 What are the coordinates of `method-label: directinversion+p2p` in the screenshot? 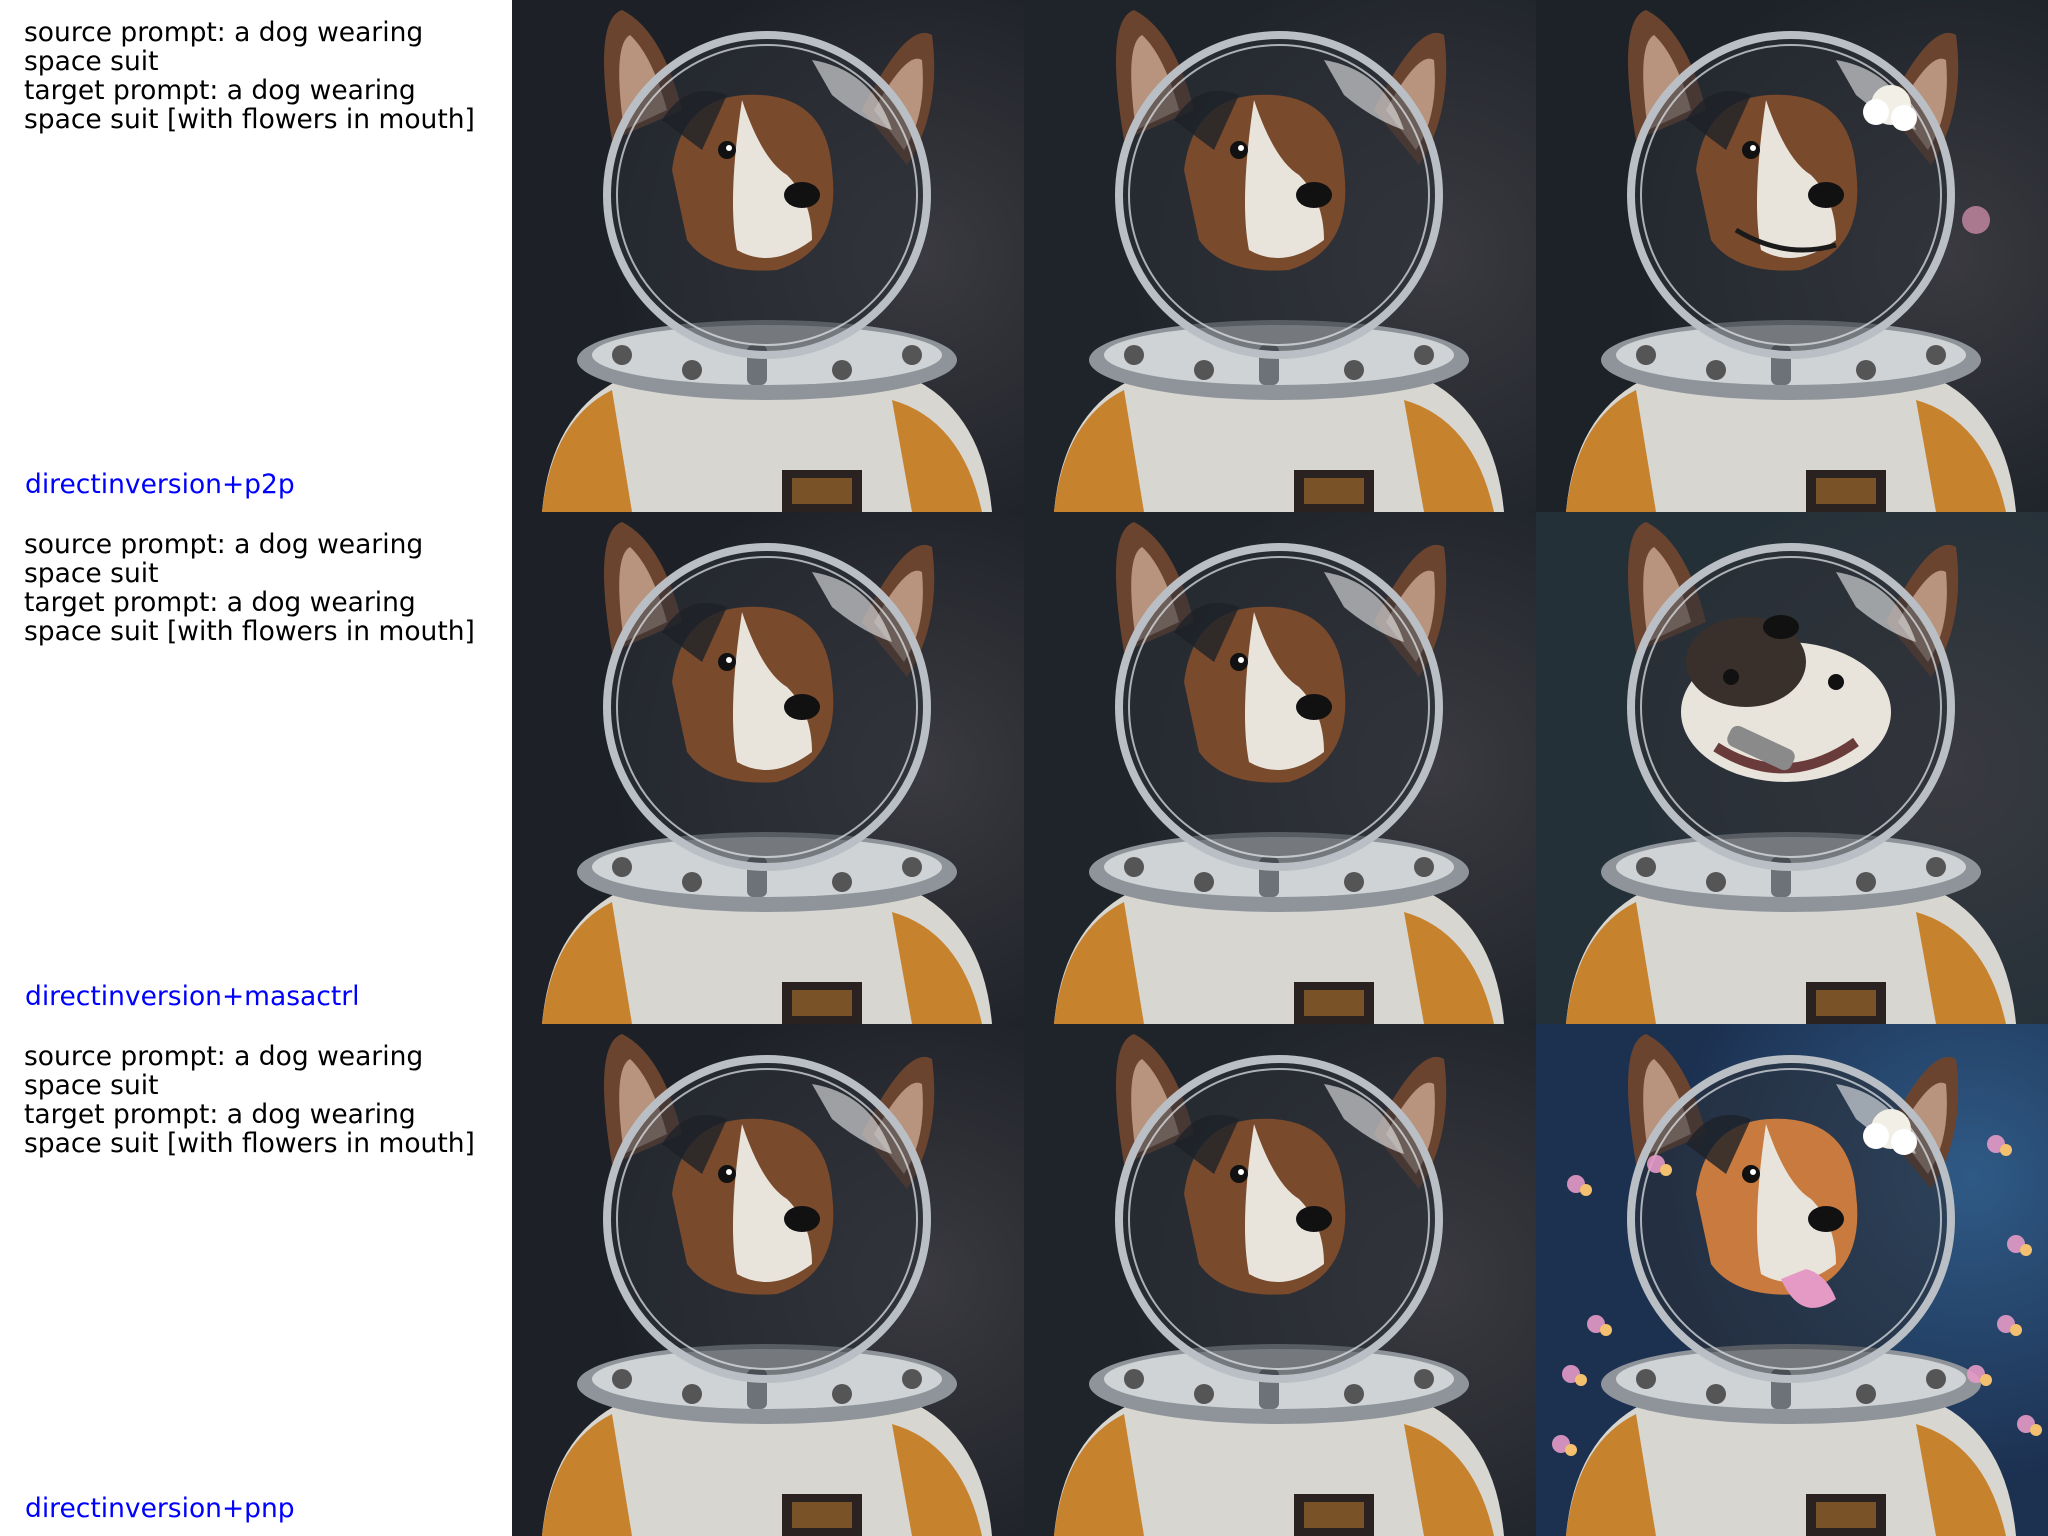 It's located at (160, 484).